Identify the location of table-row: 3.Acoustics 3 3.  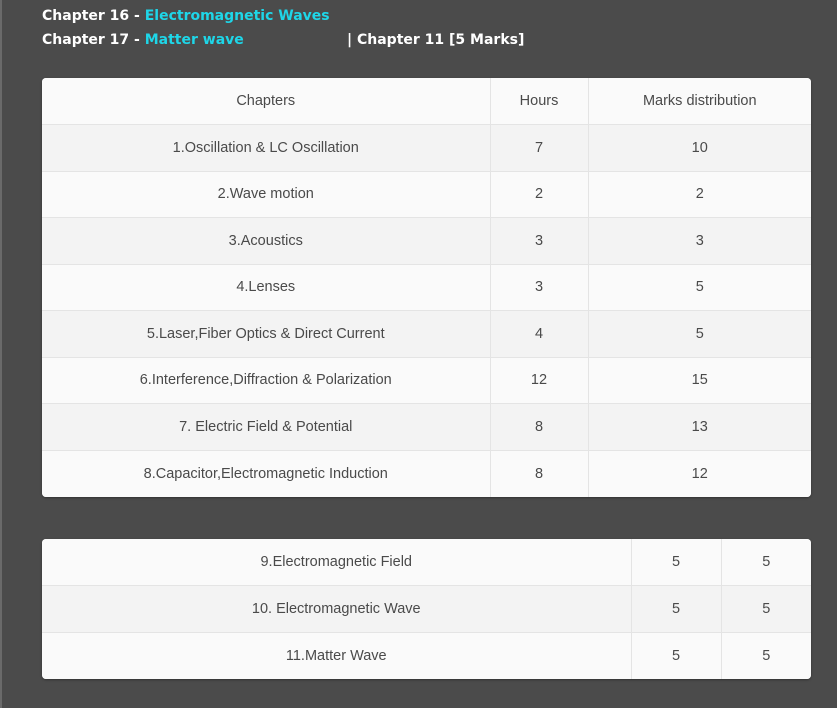
(426, 241).